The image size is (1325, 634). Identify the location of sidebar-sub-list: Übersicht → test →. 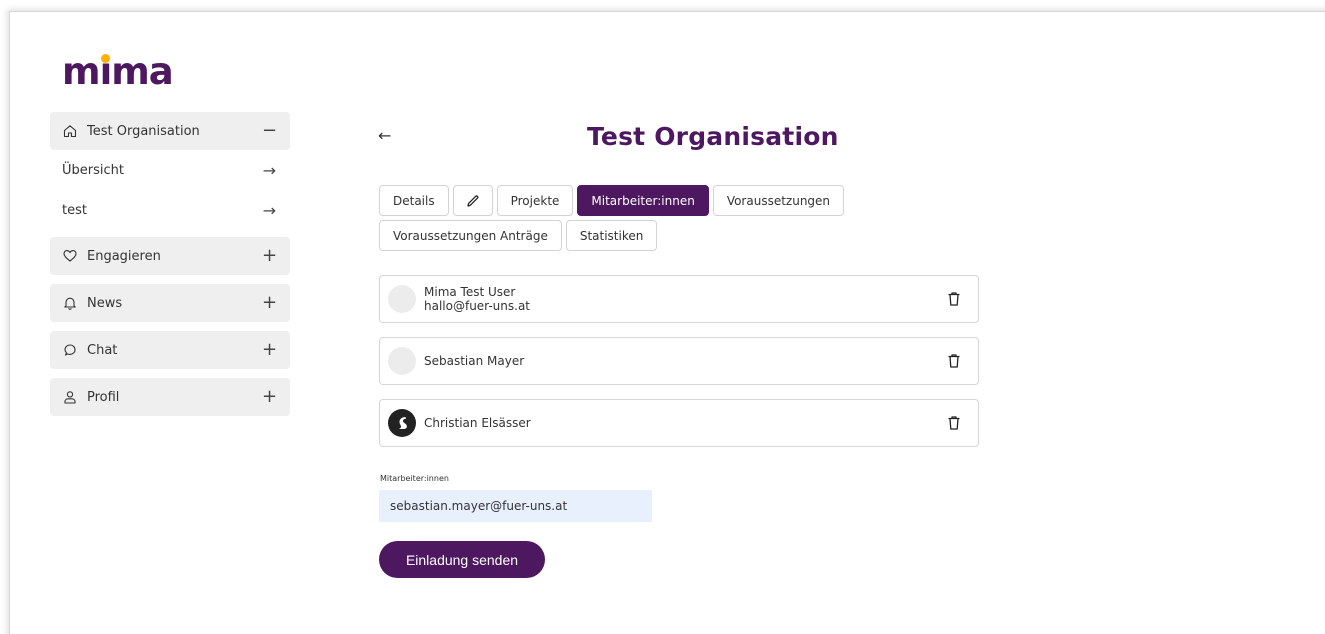
(170, 190).